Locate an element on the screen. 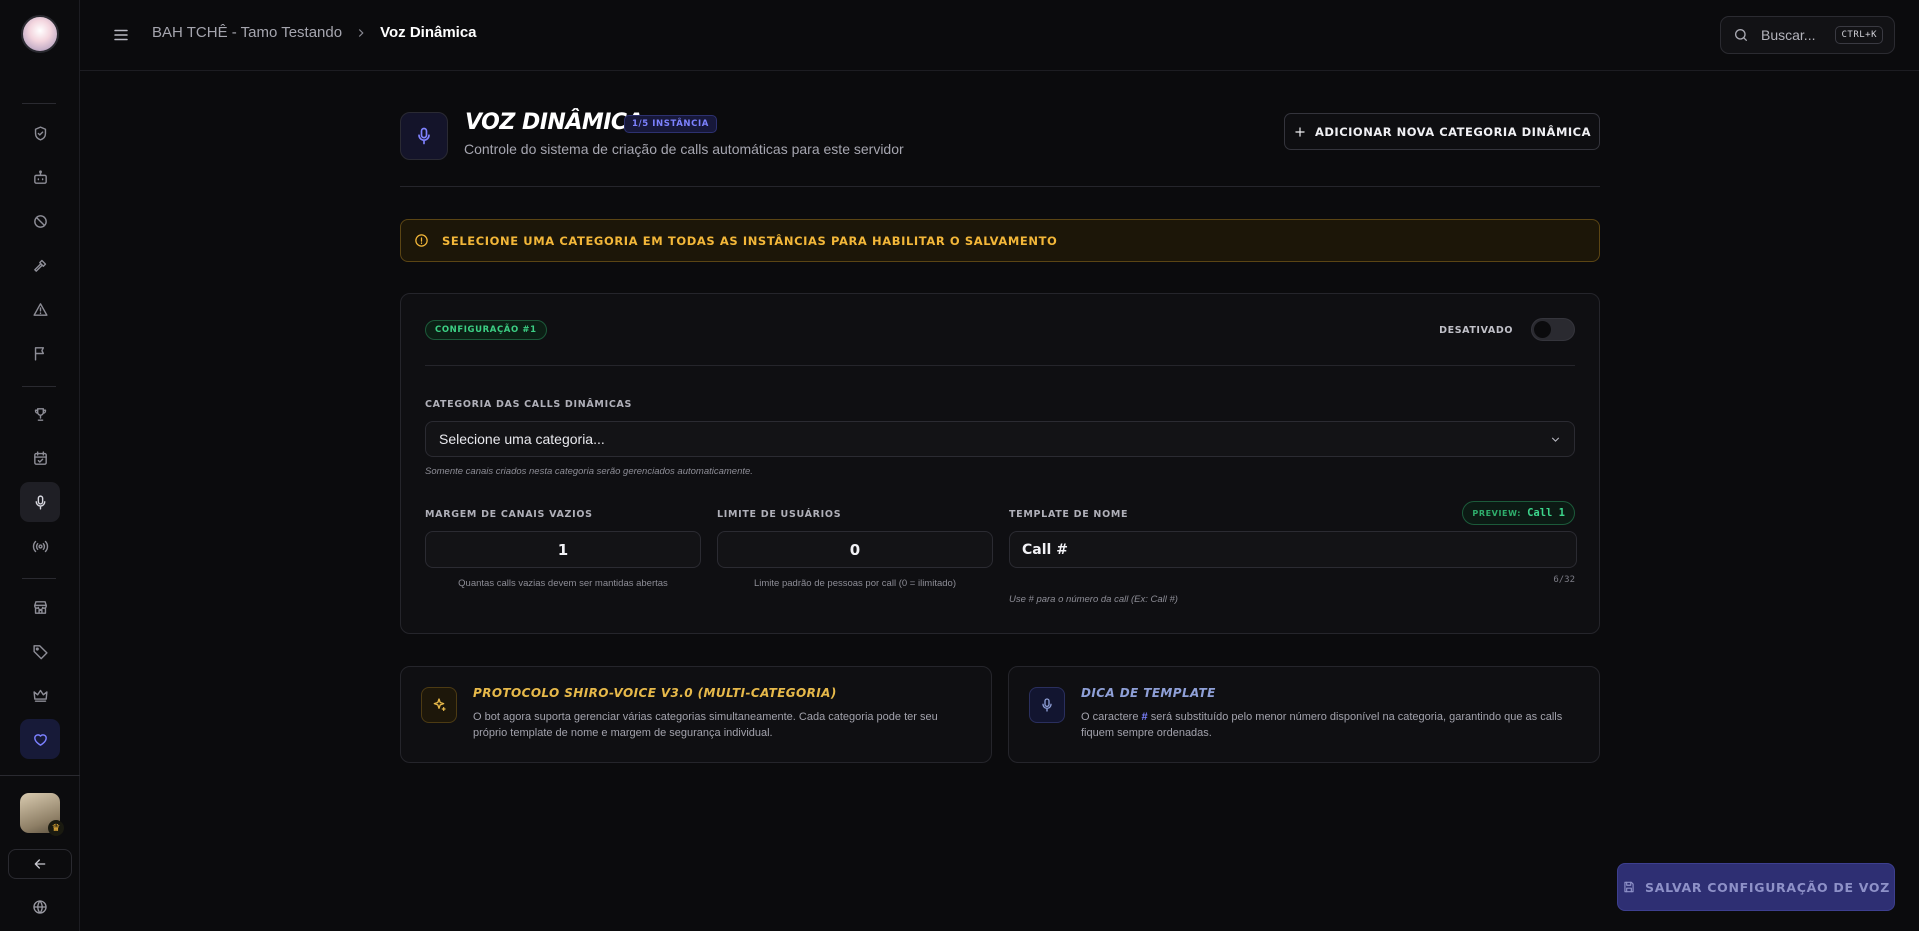 The width and height of the screenshot is (1919, 931). search-shortcut: CTRL+K is located at coordinates (1859, 35).